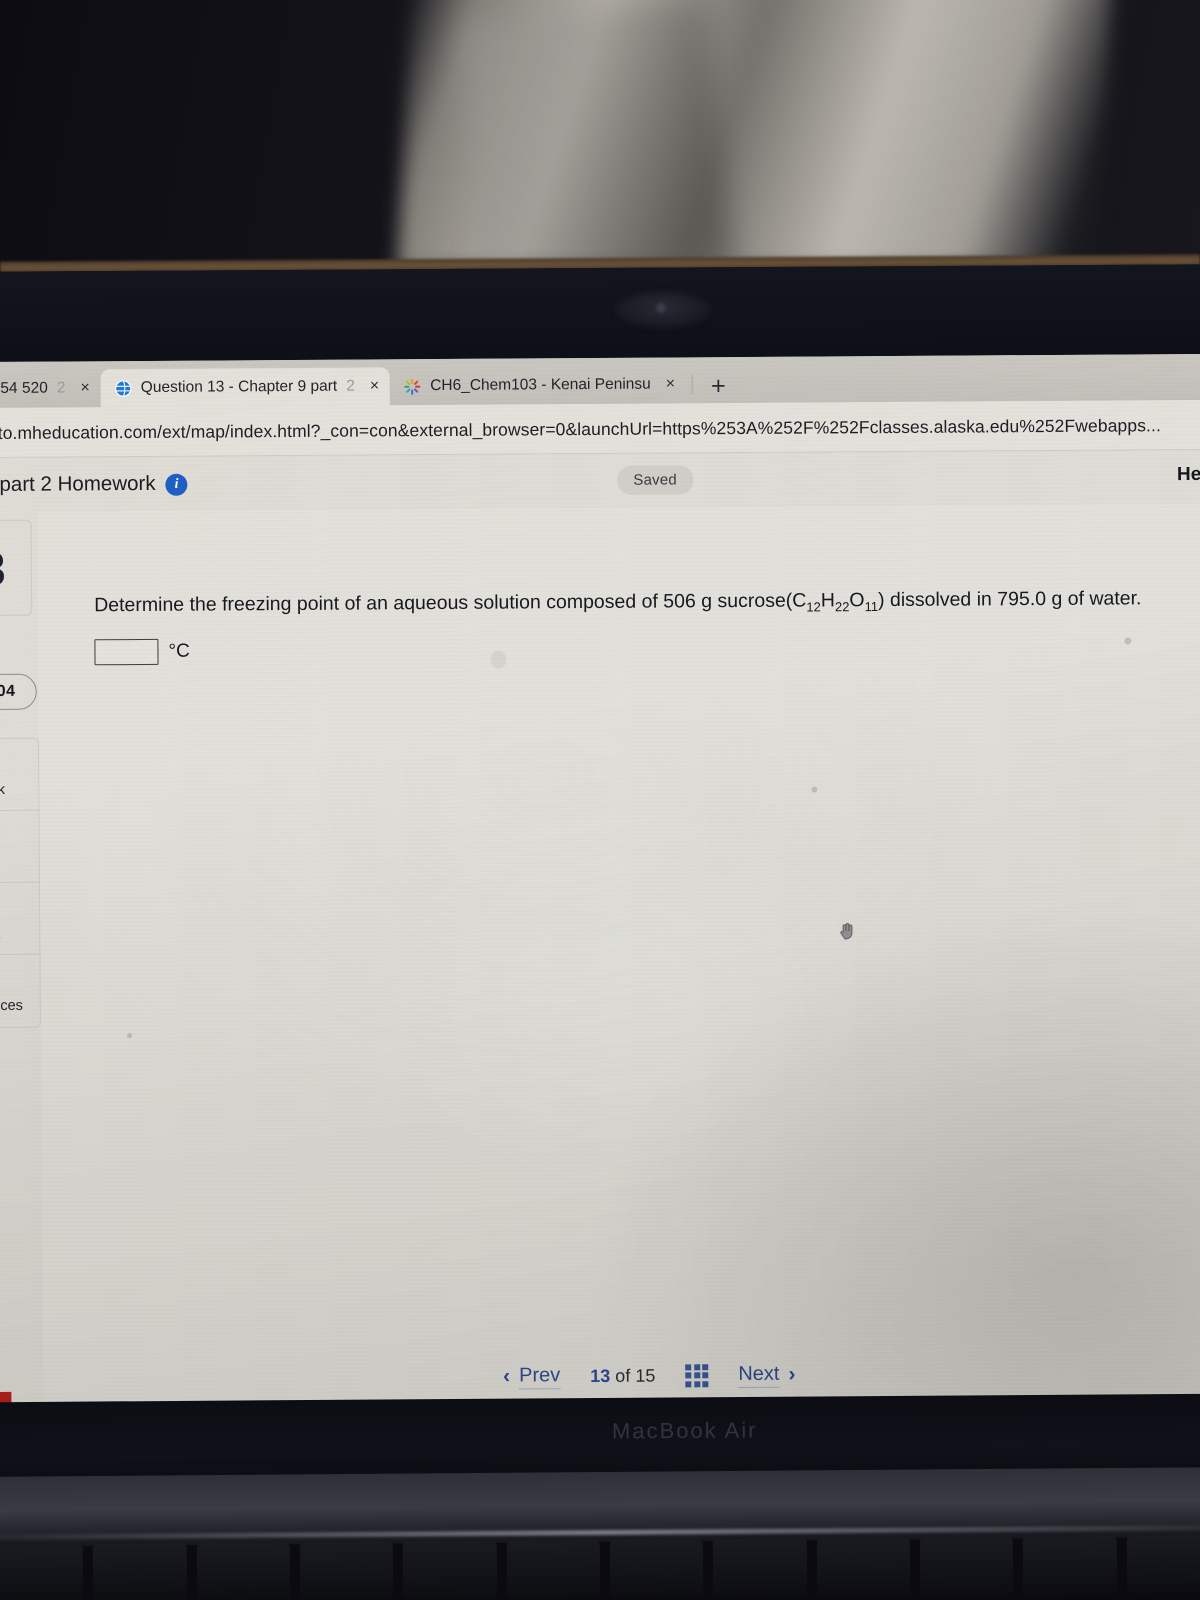  Describe the element at coordinates (842, 607) in the screenshot. I see `formula-sub-22: 22` at that location.